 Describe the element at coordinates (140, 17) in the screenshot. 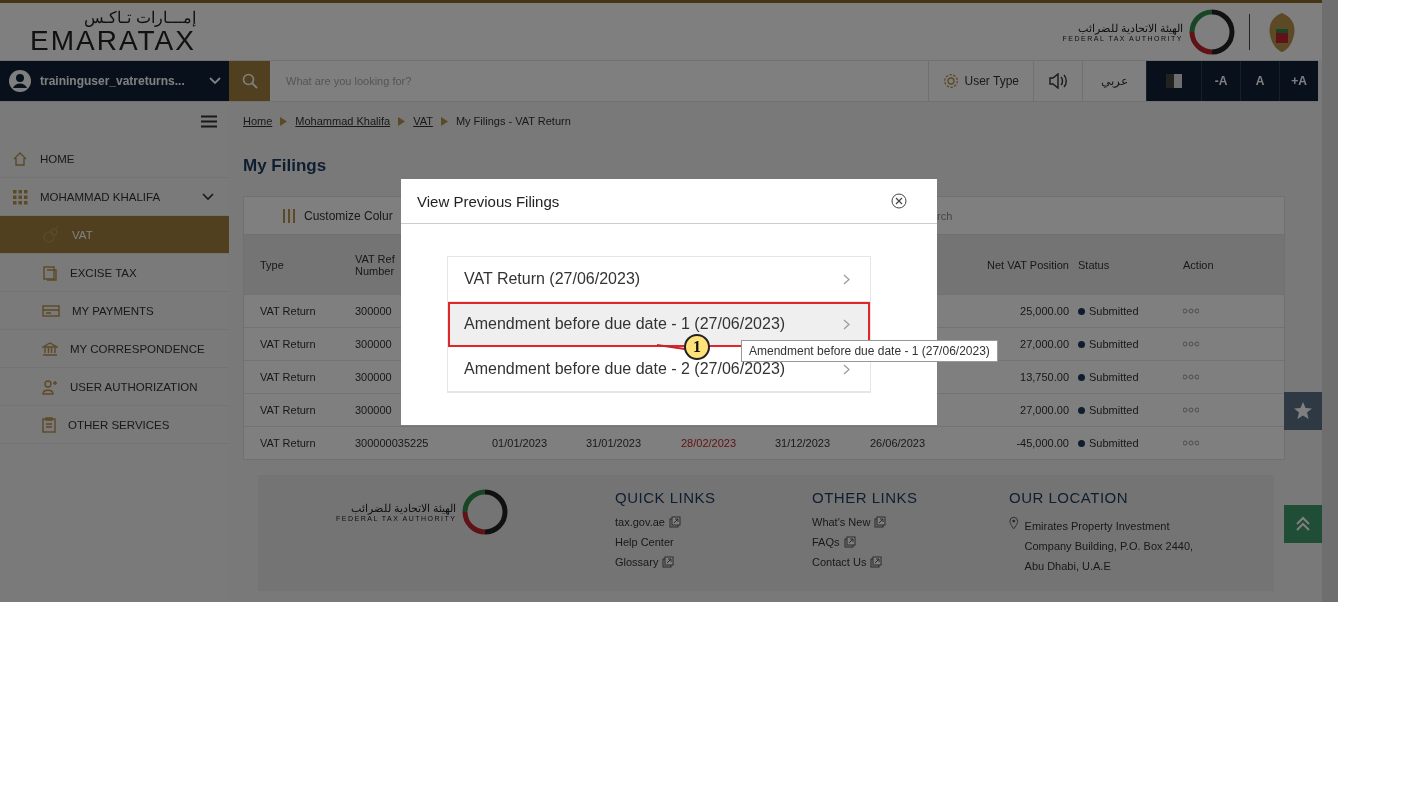

I see `logo-arabic-text: إمـــارات تـاكـس` at that location.